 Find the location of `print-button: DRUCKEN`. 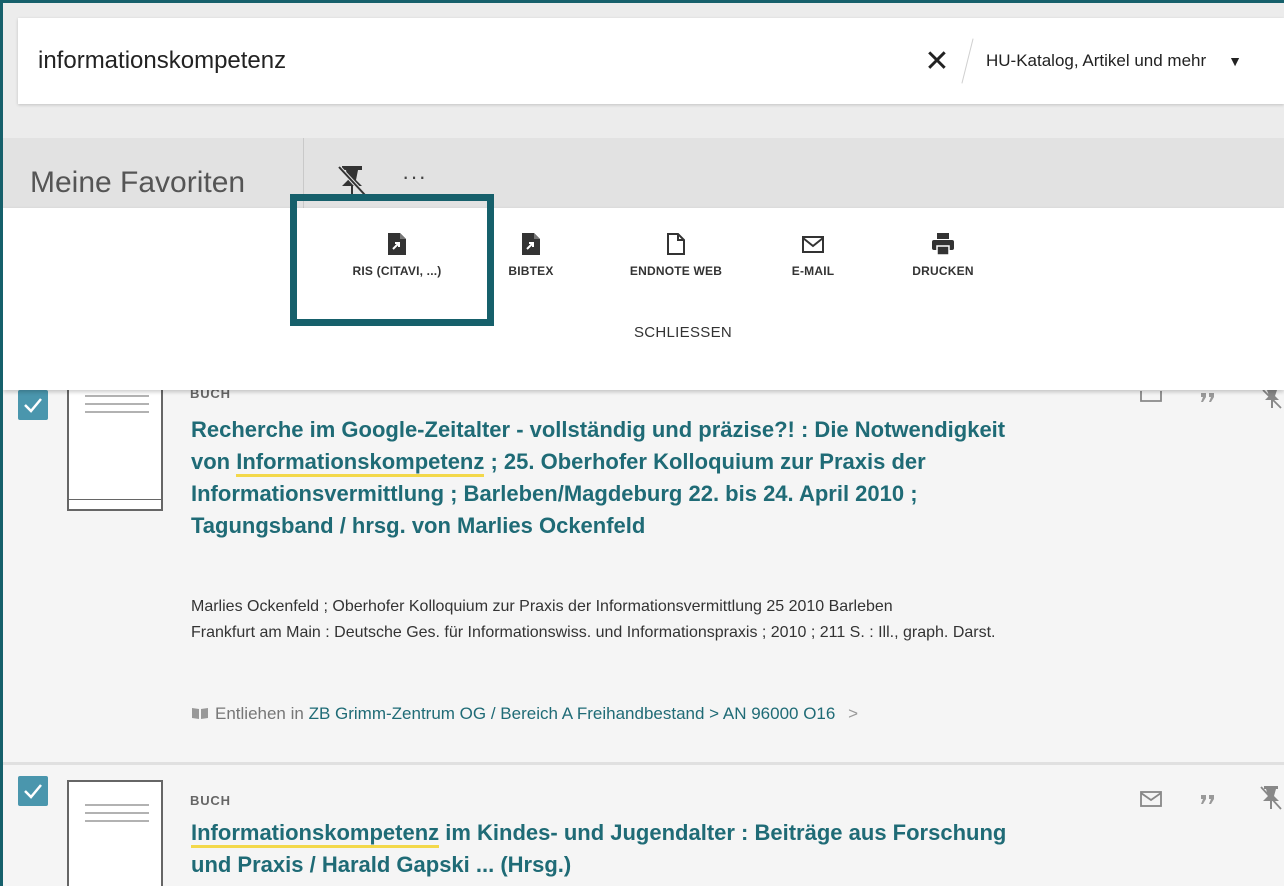

print-button: DRUCKEN is located at coordinates (943, 255).